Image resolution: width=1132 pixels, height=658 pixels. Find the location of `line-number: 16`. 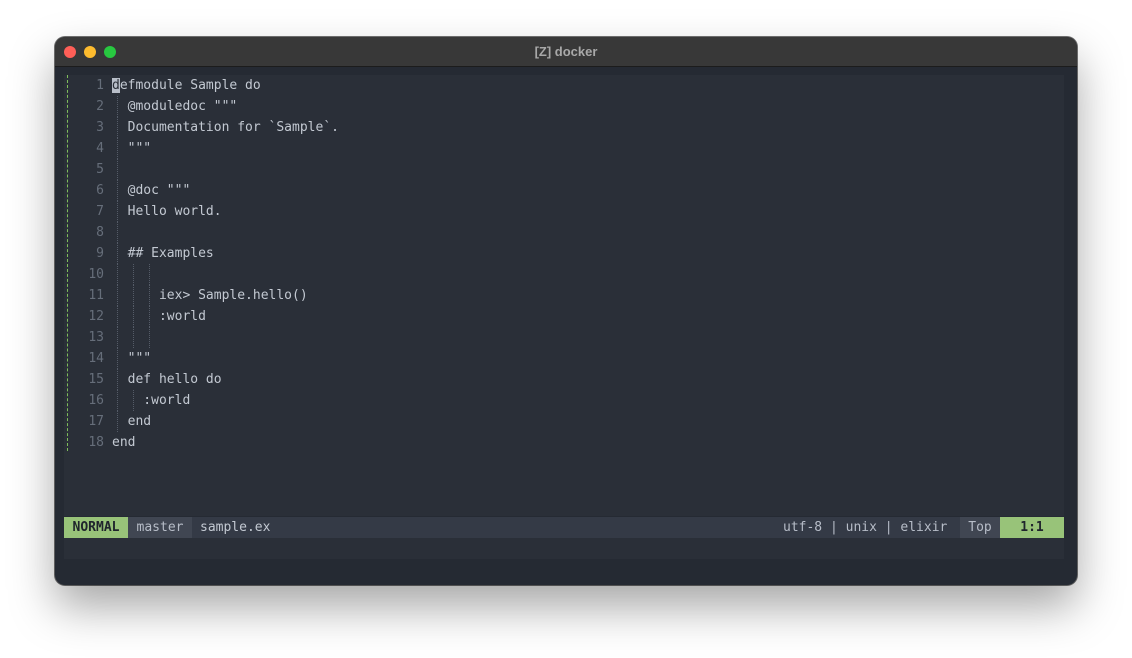

line-number: 16 is located at coordinates (96, 400).